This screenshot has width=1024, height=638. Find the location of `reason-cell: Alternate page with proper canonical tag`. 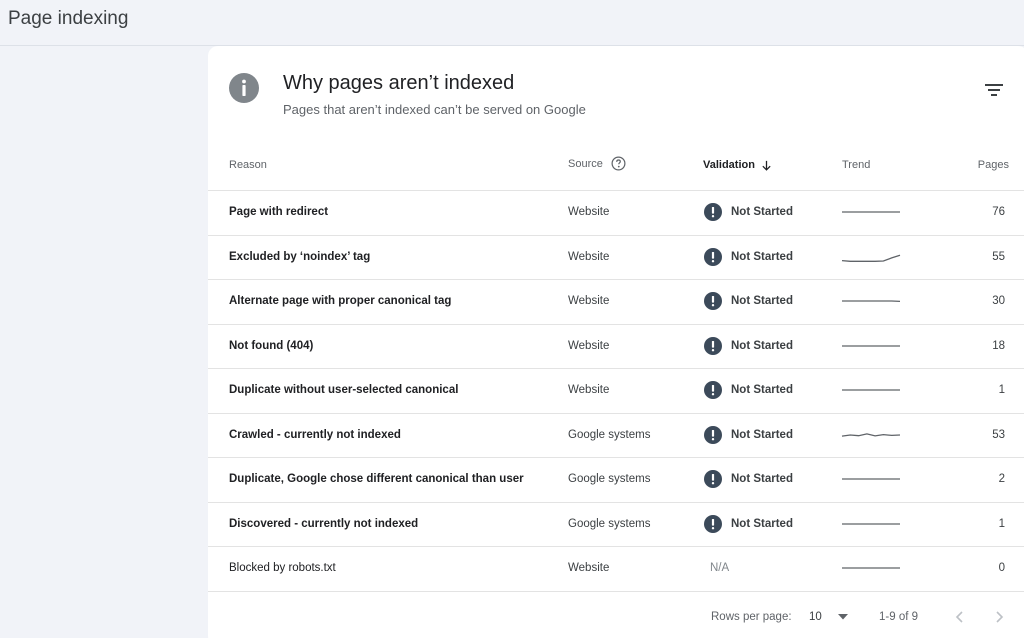

reason-cell: Alternate page with proper canonical tag is located at coordinates (340, 301).